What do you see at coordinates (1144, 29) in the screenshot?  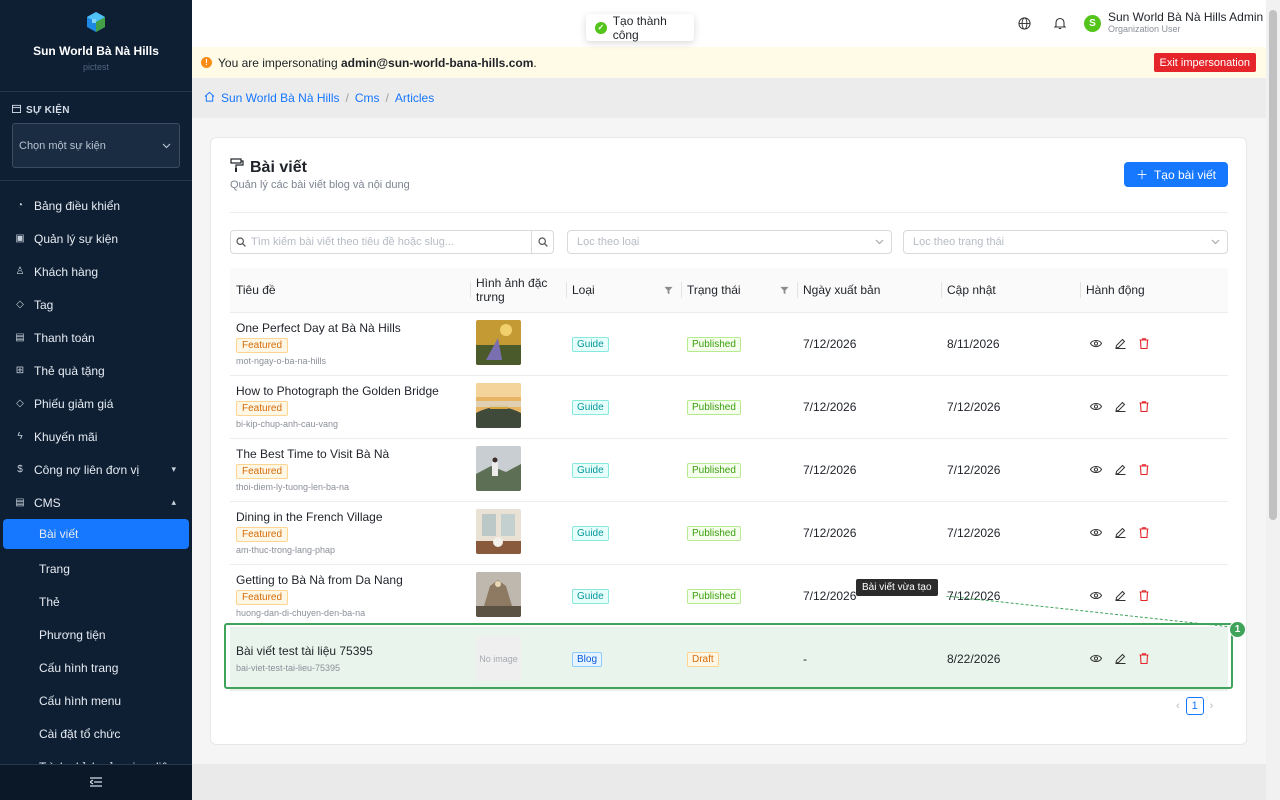 I see `user-role: Organization User` at bounding box center [1144, 29].